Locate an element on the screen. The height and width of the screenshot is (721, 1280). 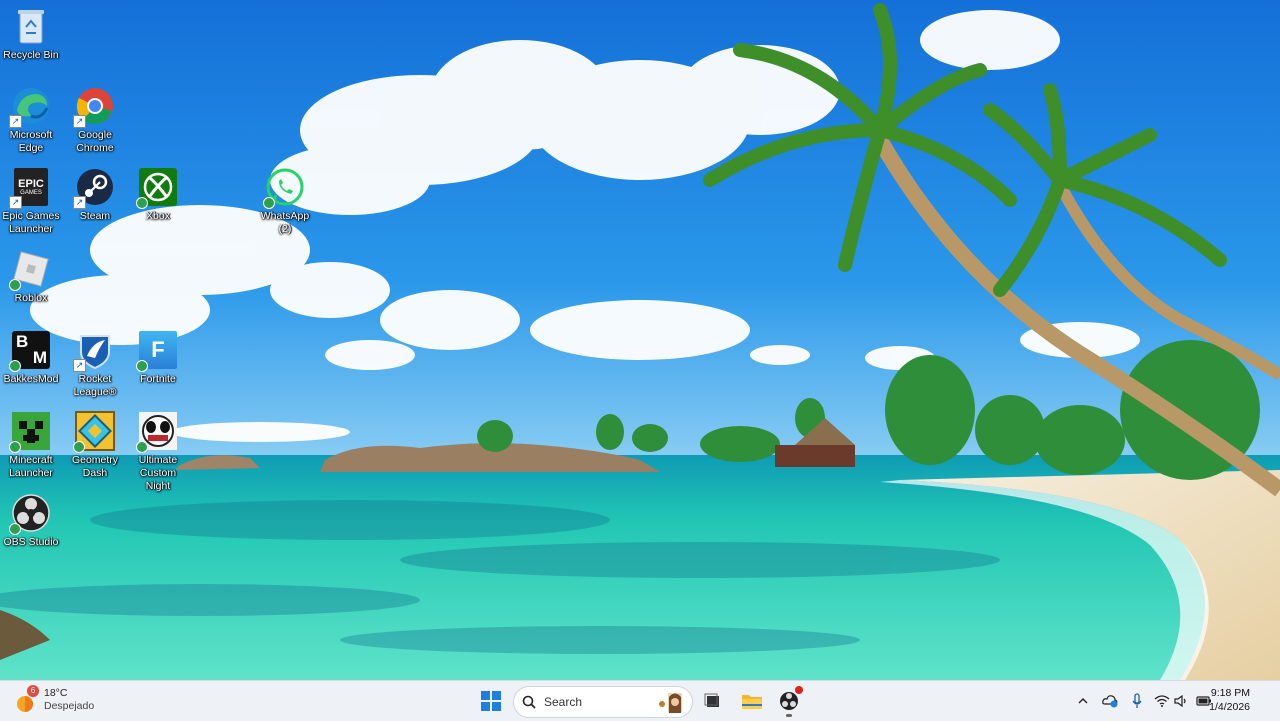
taskbar-obs-studio is located at coordinates (789, 701).